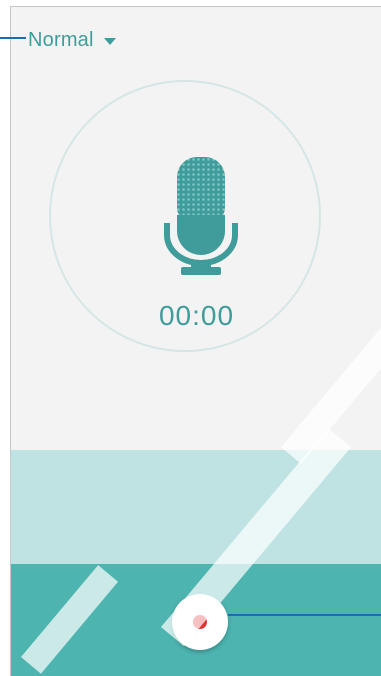 This screenshot has height=676, width=381. I want to click on recording-mode-dropdown: Normal, so click(72, 40).